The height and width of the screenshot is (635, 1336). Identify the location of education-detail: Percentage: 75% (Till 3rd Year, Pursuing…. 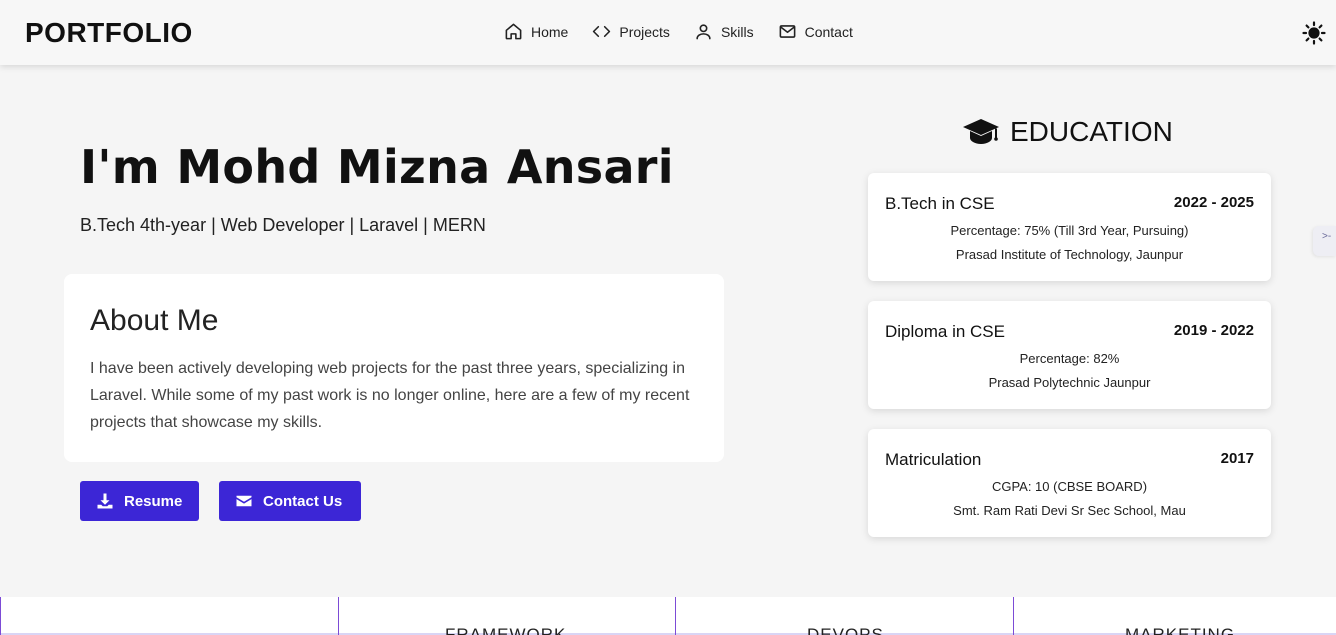
(1069, 230).